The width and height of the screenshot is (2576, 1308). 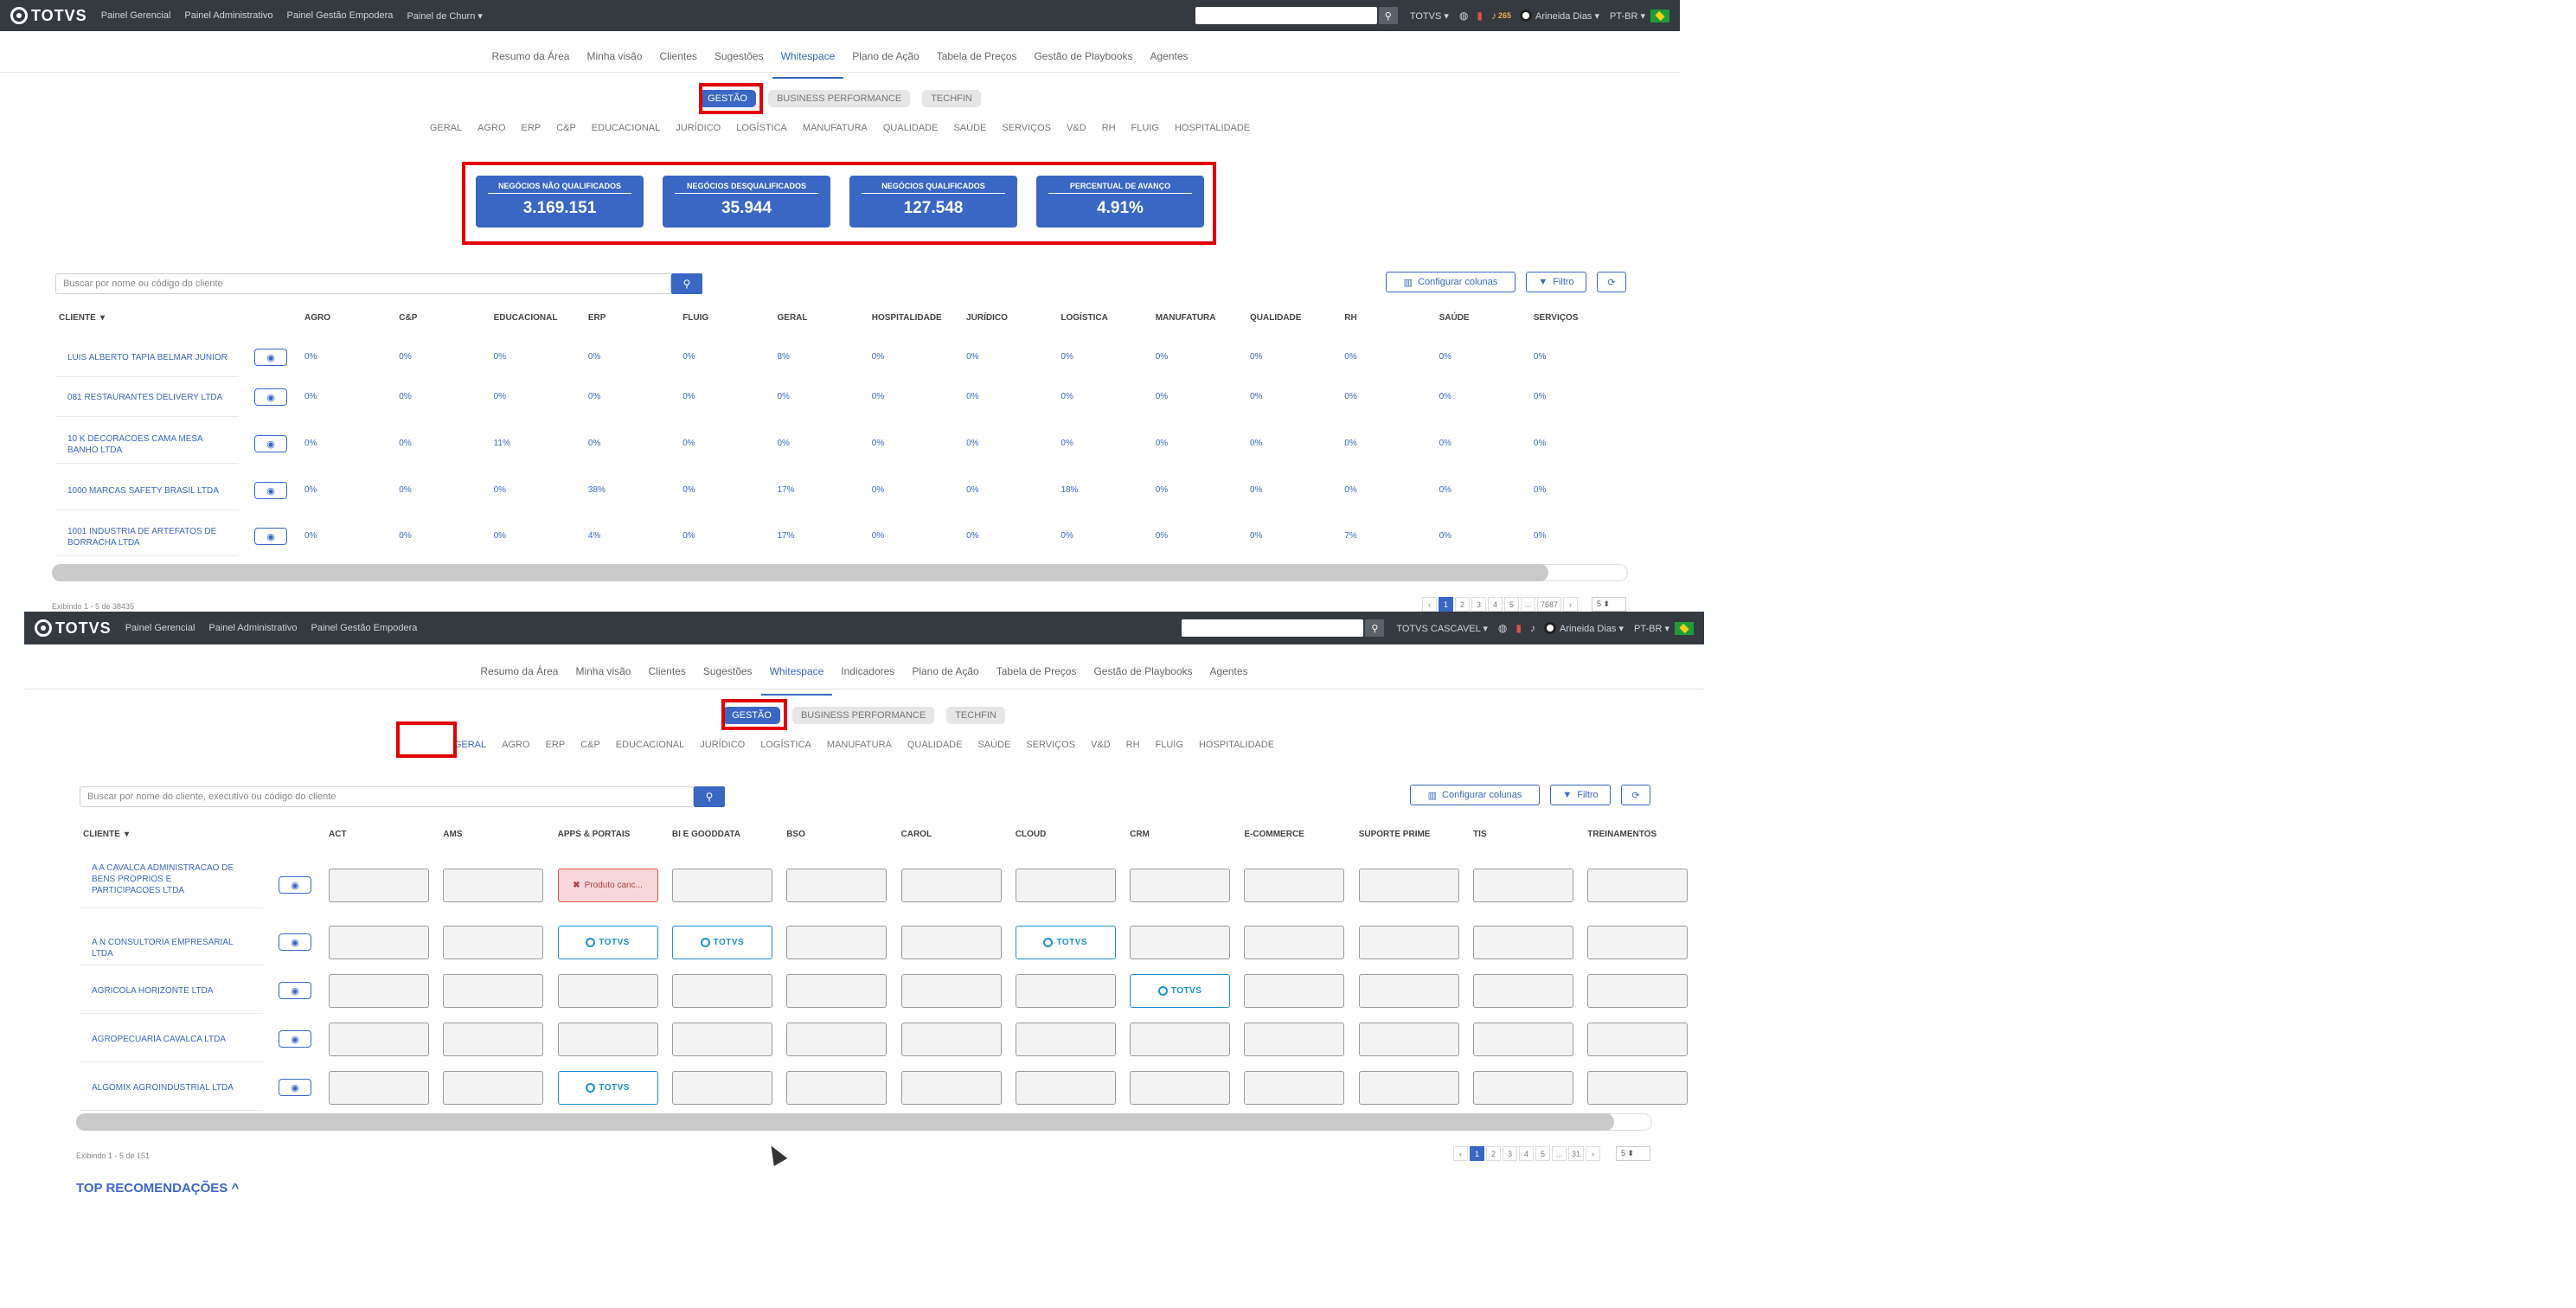 What do you see at coordinates (1611, 282) in the screenshot?
I see `refresh-button: ⟳` at bounding box center [1611, 282].